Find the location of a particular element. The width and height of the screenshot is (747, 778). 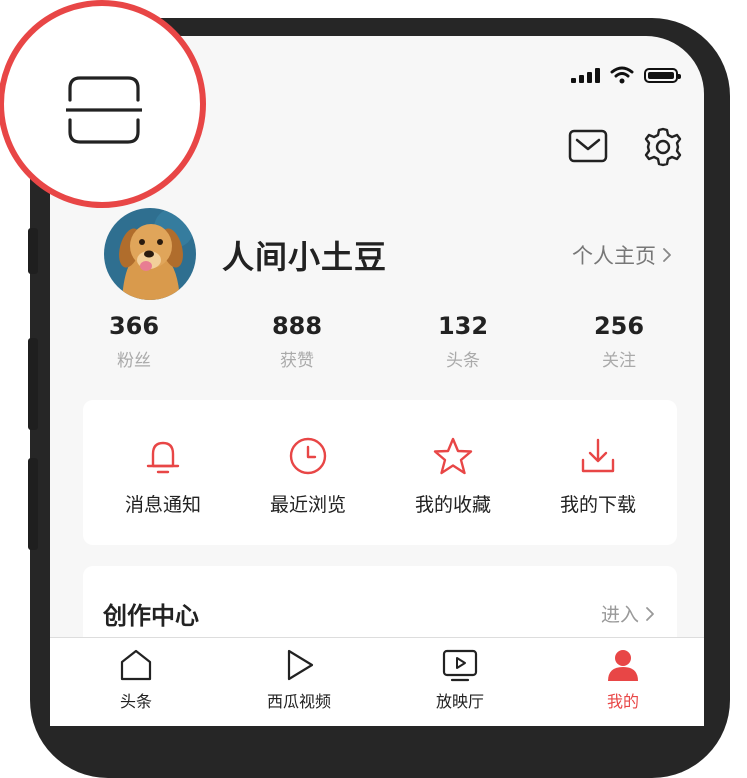

quick-action-favorites: 我的收藏 is located at coordinates (453, 476).